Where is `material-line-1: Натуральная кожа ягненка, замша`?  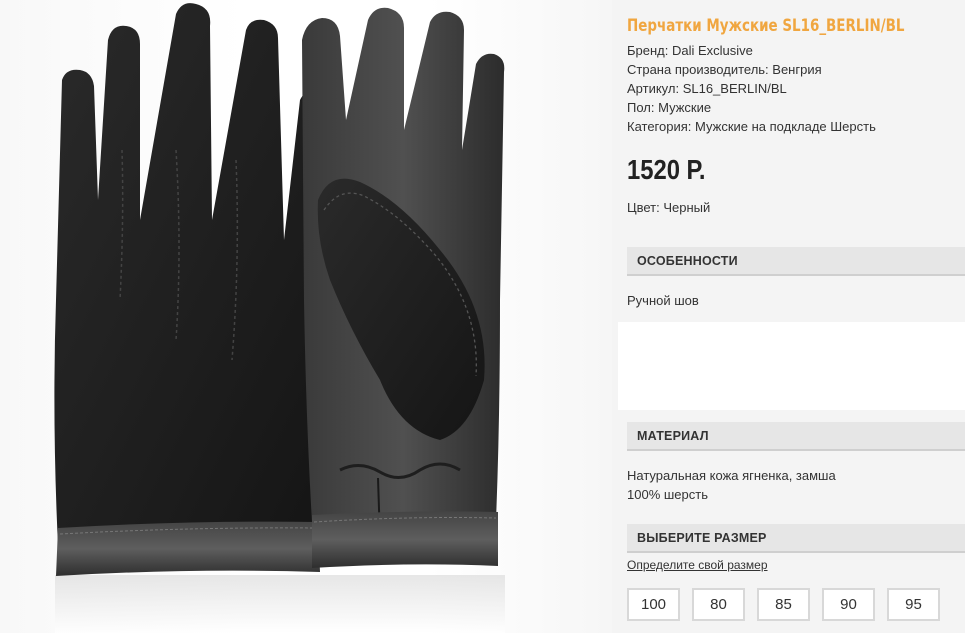 material-line-1: Натуральная кожа ягненка, замша is located at coordinates (731, 475).